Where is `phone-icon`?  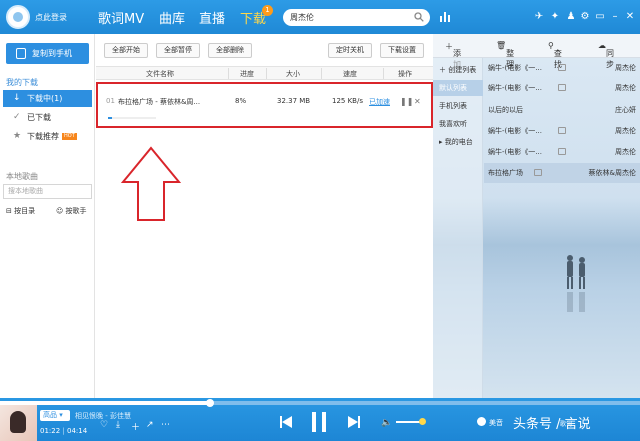
phone-icon is located at coordinates (21, 53).